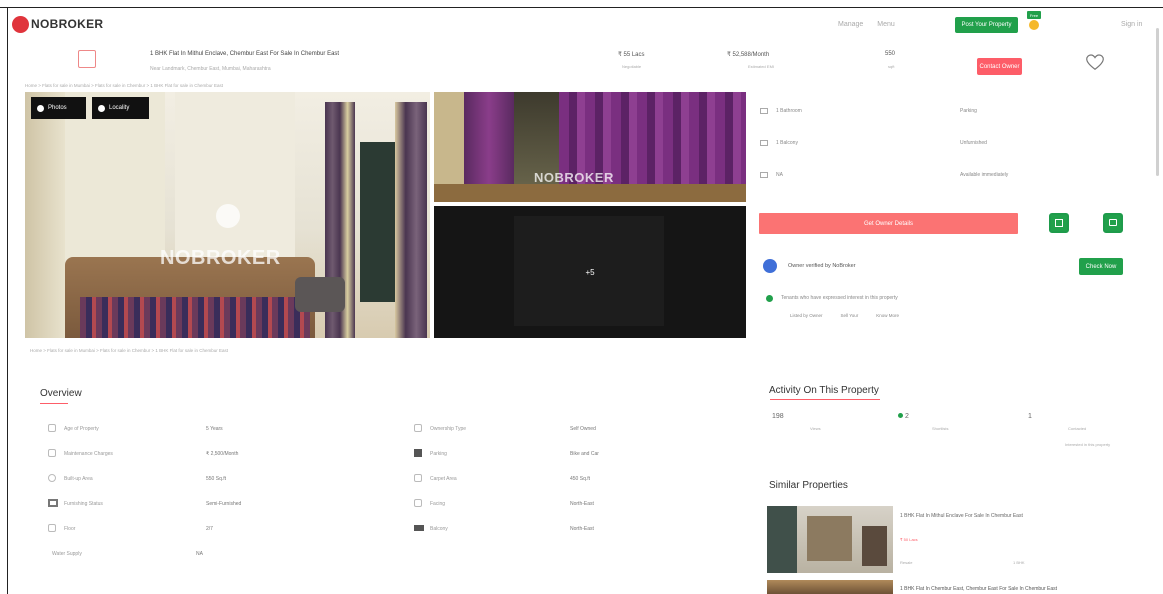  I want to click on side-photo-watermark: NOBROKER, so click(574, 177).